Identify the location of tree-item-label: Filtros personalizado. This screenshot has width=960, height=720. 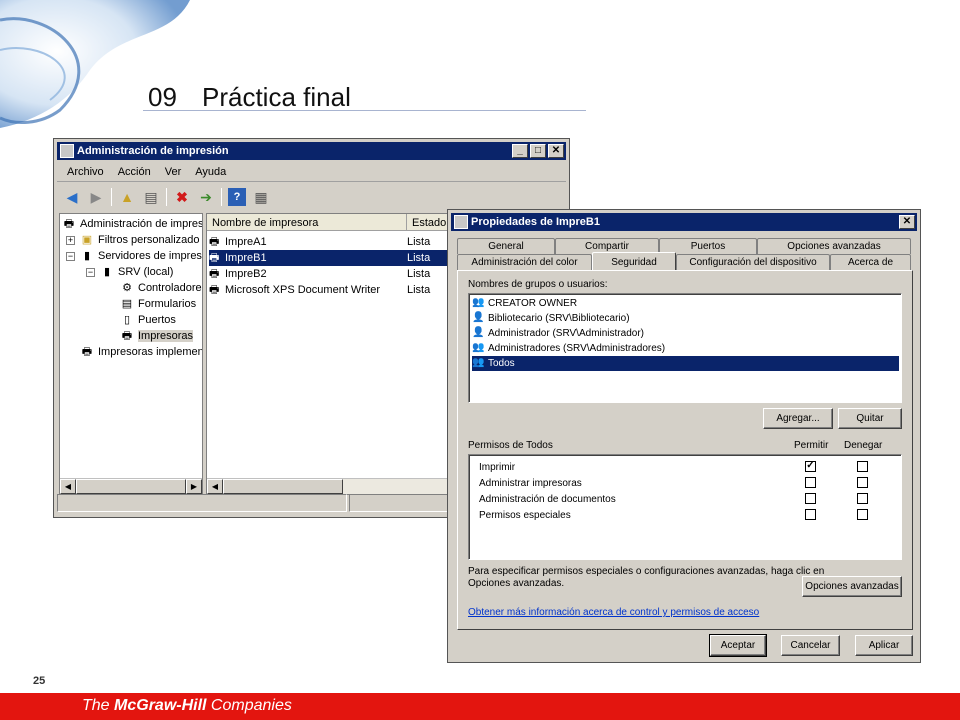
(149, 240).